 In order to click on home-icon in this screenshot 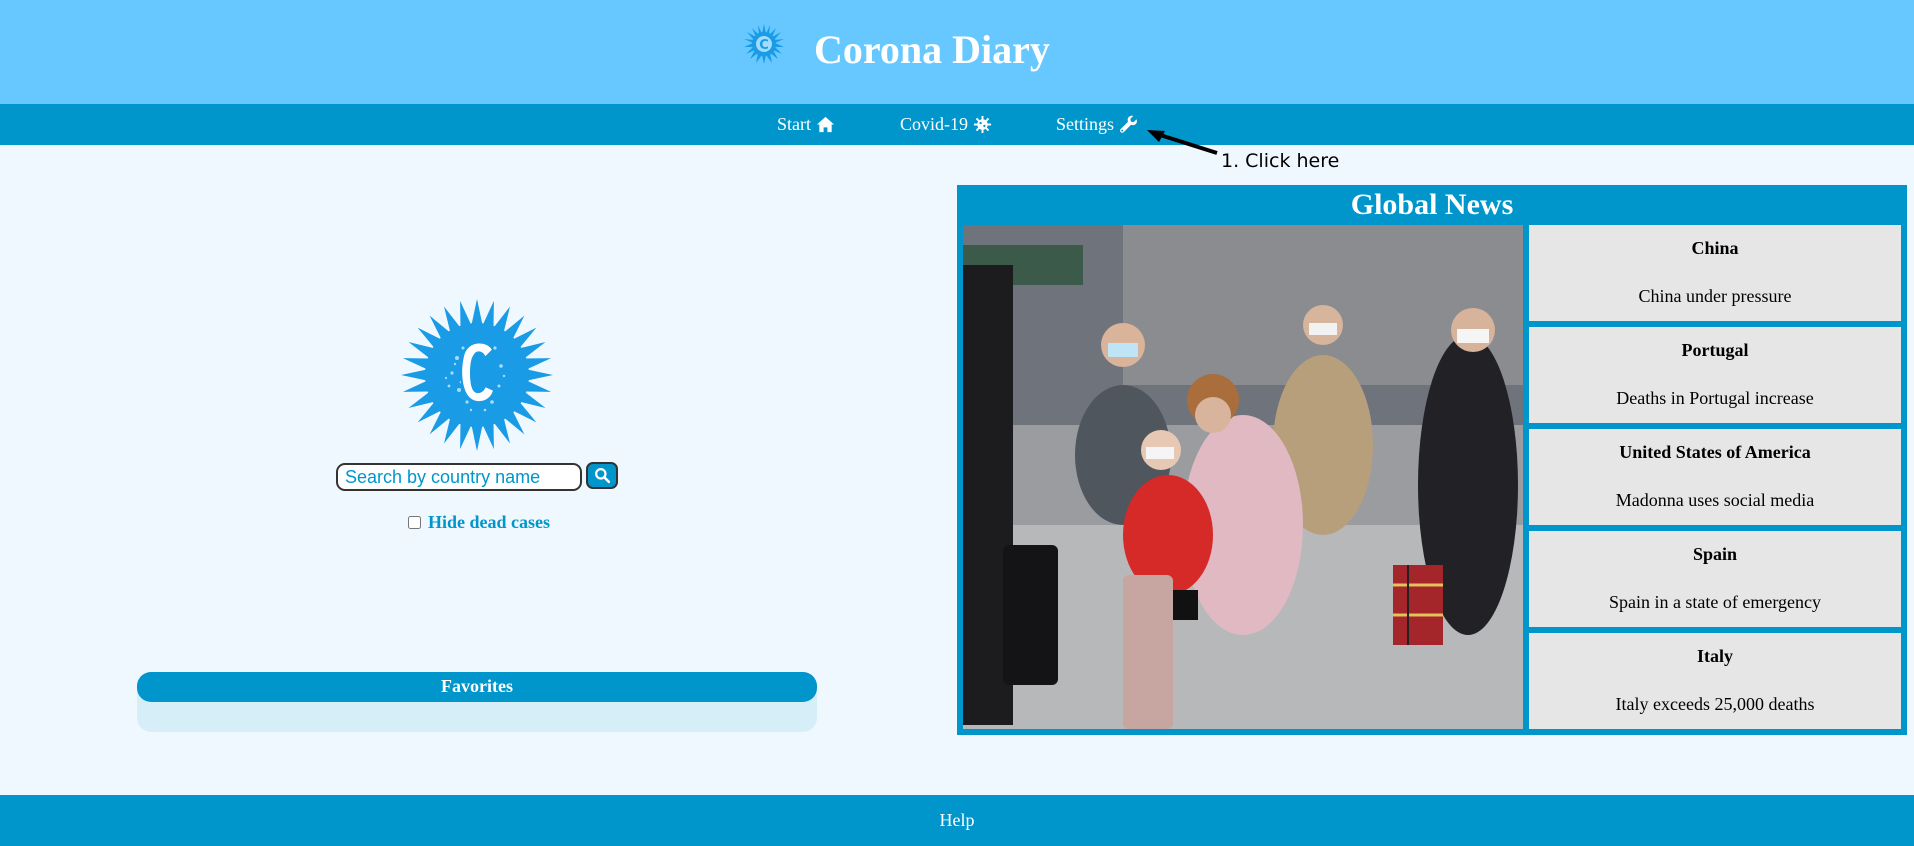, I will do `click(825, 124)`.